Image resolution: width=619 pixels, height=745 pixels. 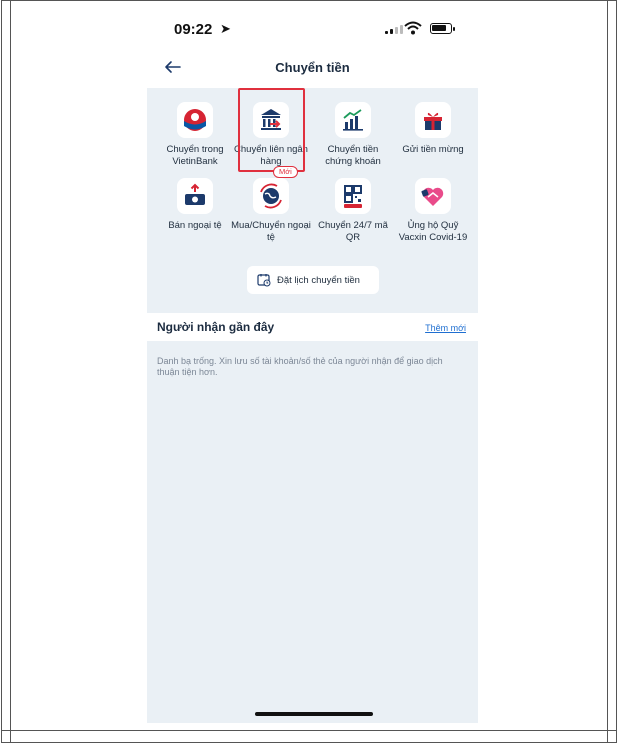 I want to click on calendar-clock-icon, so click(x=264, y=280).